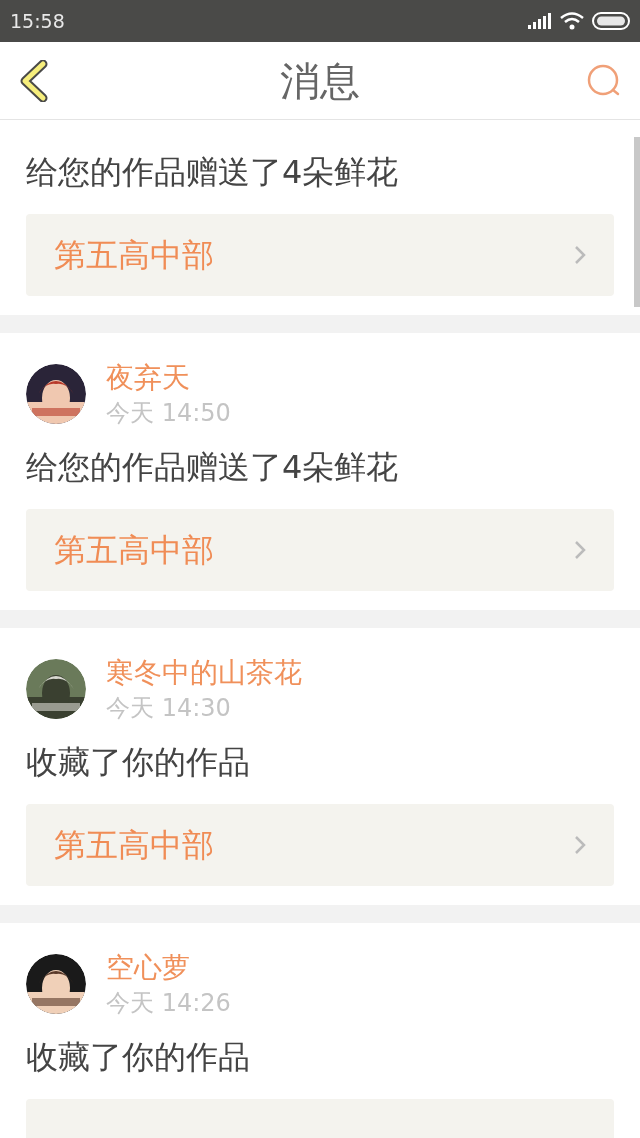 The image size is (640, 1138). Describe the element at coordinates (34, 80) in the screenshot. I see `back-button` at that location.